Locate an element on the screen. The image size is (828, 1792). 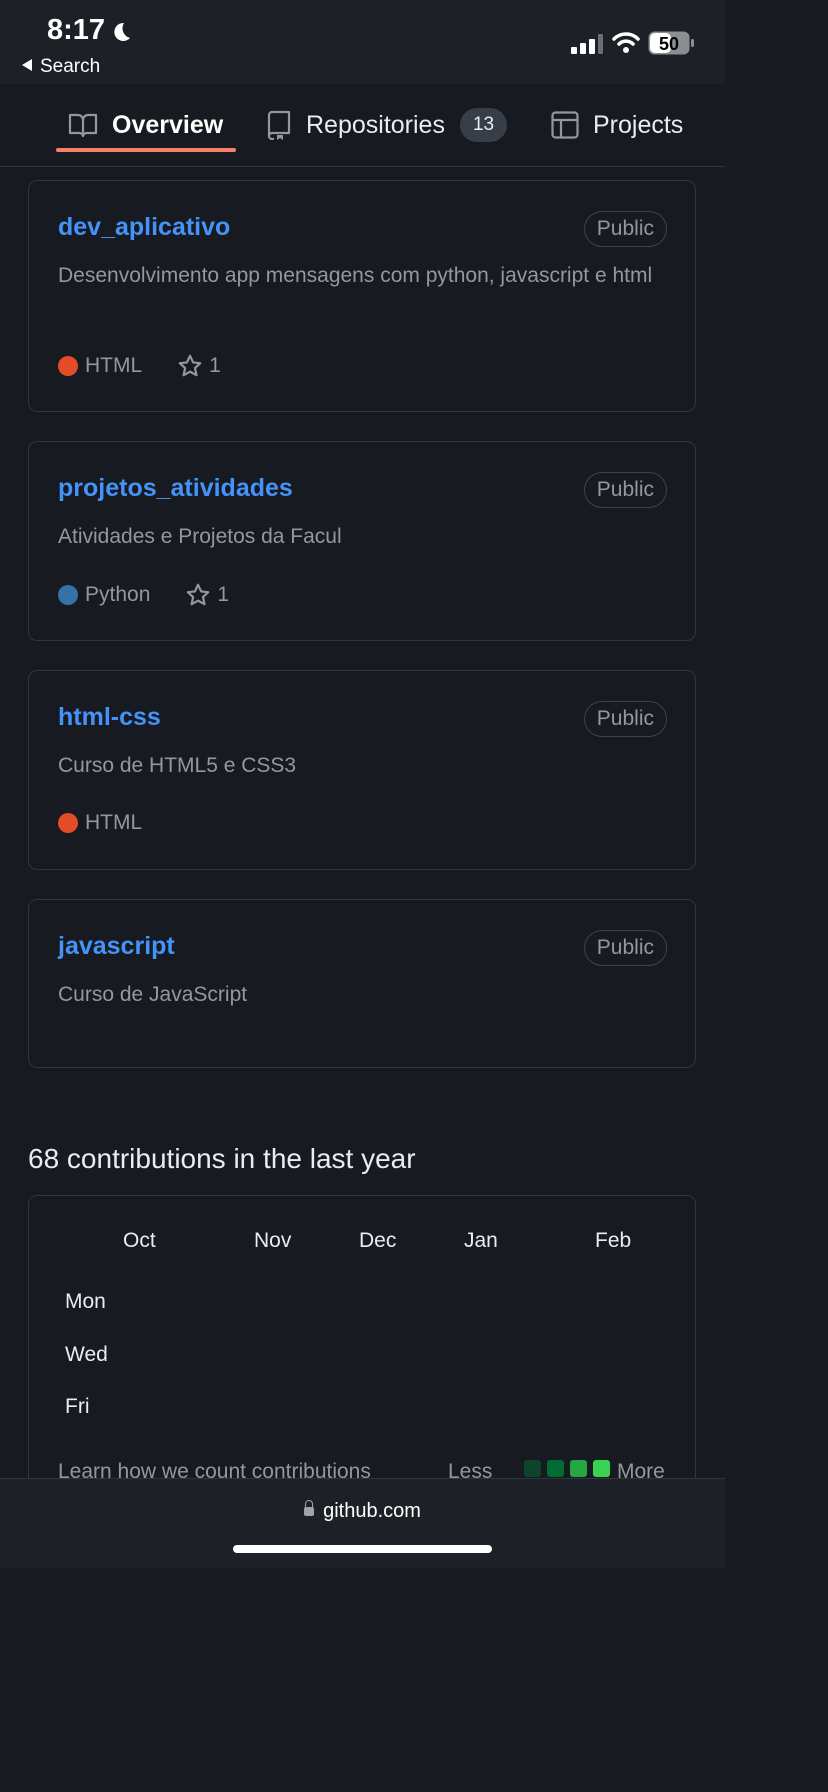
contributions-heading: 68 contributions in the last year is located at coordinates (222, 1158).